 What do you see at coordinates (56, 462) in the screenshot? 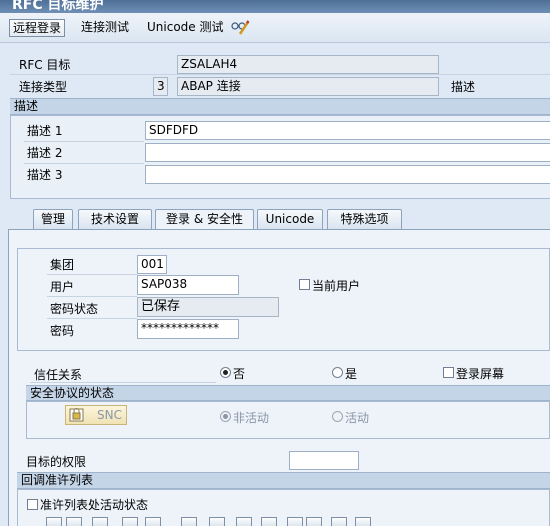
I see `target-authority-label: 目标的权限` at bounding box center [56, 462].